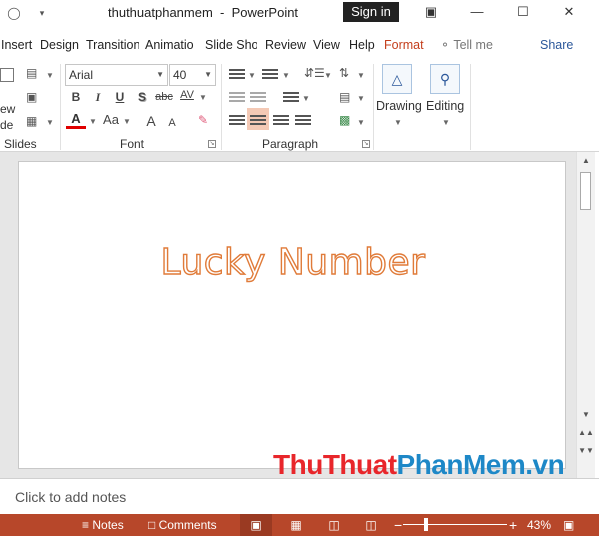 Image resolution: width=599 pixels, height=536 pixels. Describe the element at coordinates (42, 13) in the screenshot. I see `qat-customize-icon: ▾` at that location.